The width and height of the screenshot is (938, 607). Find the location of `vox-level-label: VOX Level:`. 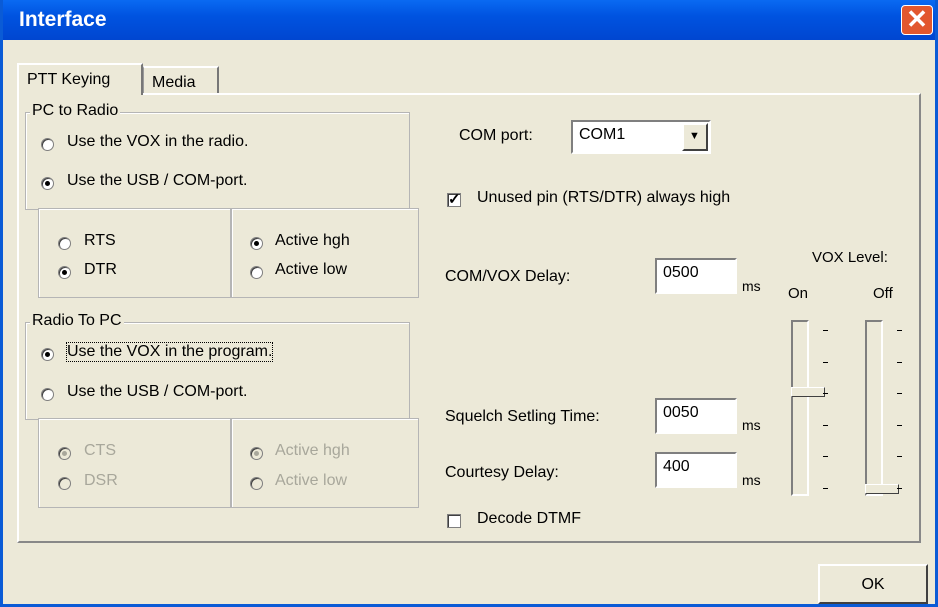

vox-level-label: VOX Level: is located at coordinates (850, 257).